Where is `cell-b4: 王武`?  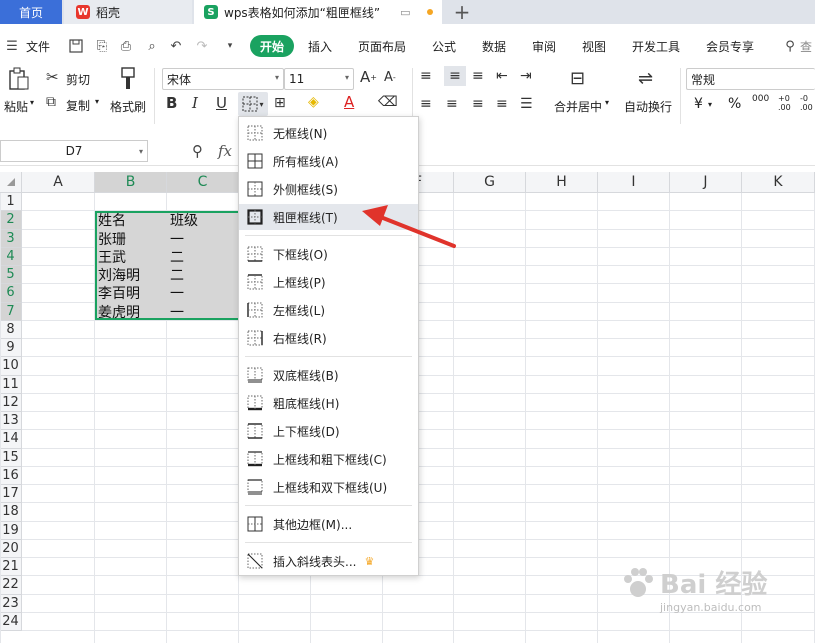
cell-b4: 王武 is located at coordinates (131, 257).